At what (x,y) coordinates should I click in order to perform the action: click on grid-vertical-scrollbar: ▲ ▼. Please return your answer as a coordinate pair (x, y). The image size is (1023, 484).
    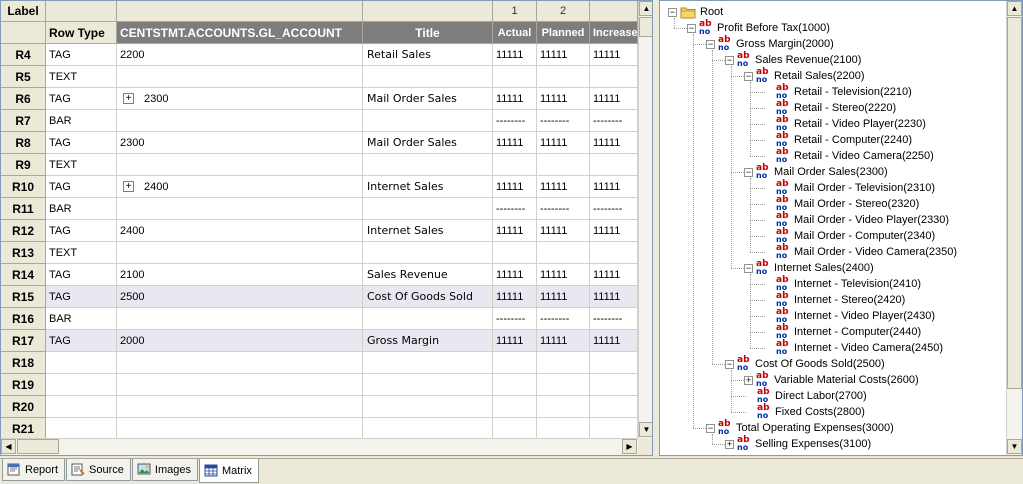
    Looking at the image, I should click on (645, 219).